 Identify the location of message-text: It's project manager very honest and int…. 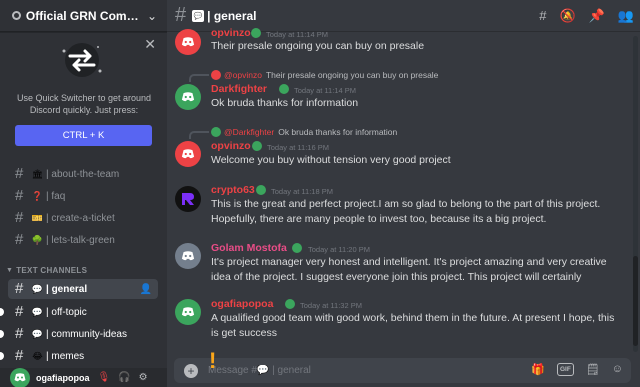
(409, 269).